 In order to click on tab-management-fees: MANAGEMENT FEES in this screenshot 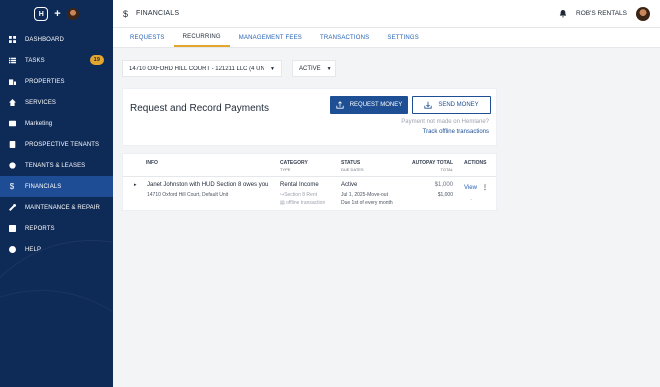, I will do `click(270, 37)`.